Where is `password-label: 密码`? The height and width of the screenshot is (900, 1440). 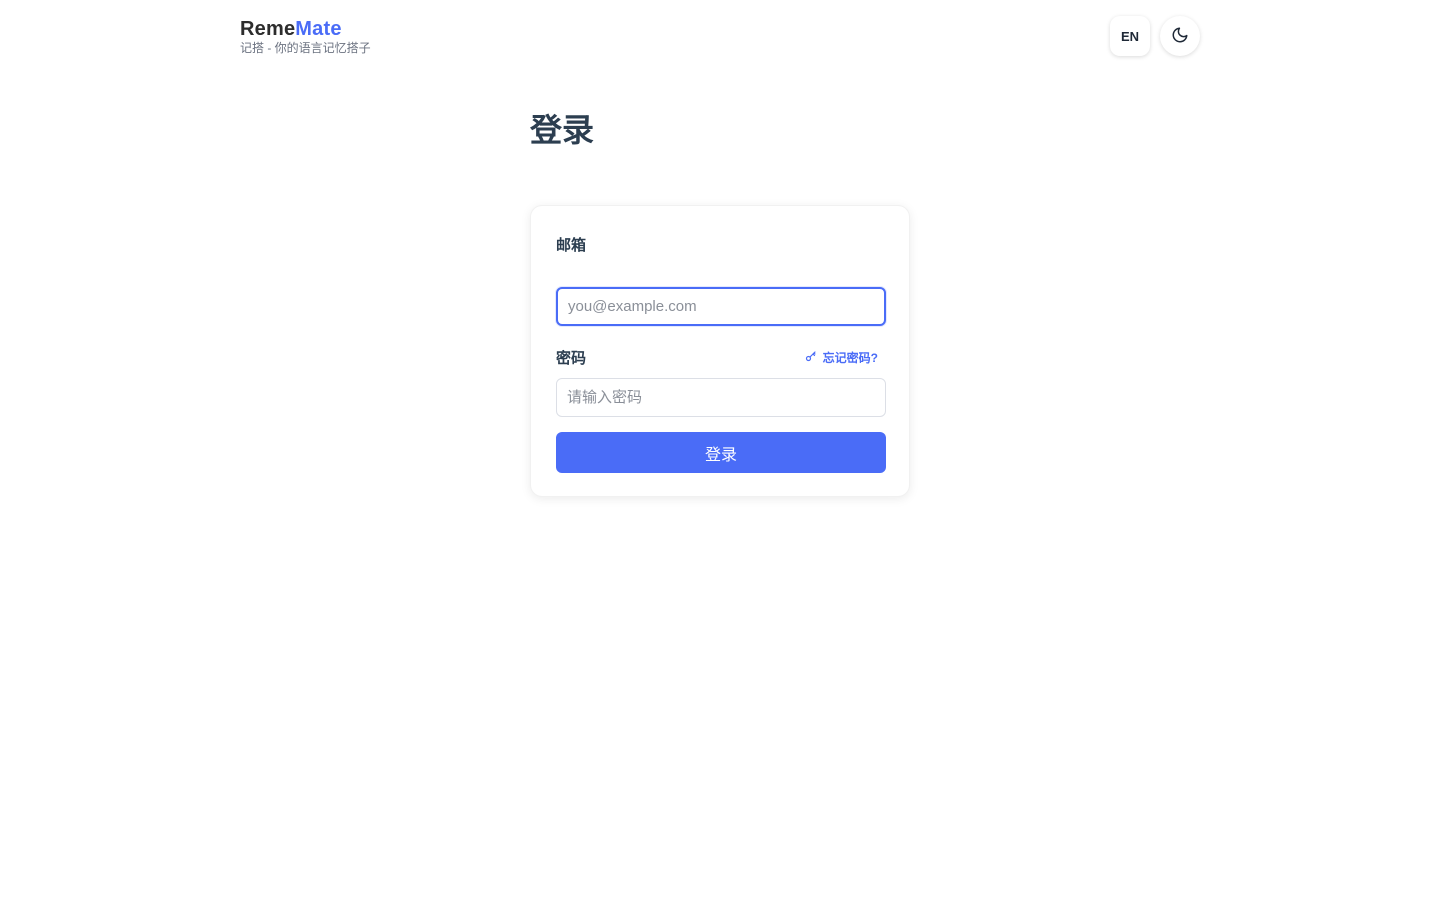
password-label: 密码 is located at coordinates (571, 358).